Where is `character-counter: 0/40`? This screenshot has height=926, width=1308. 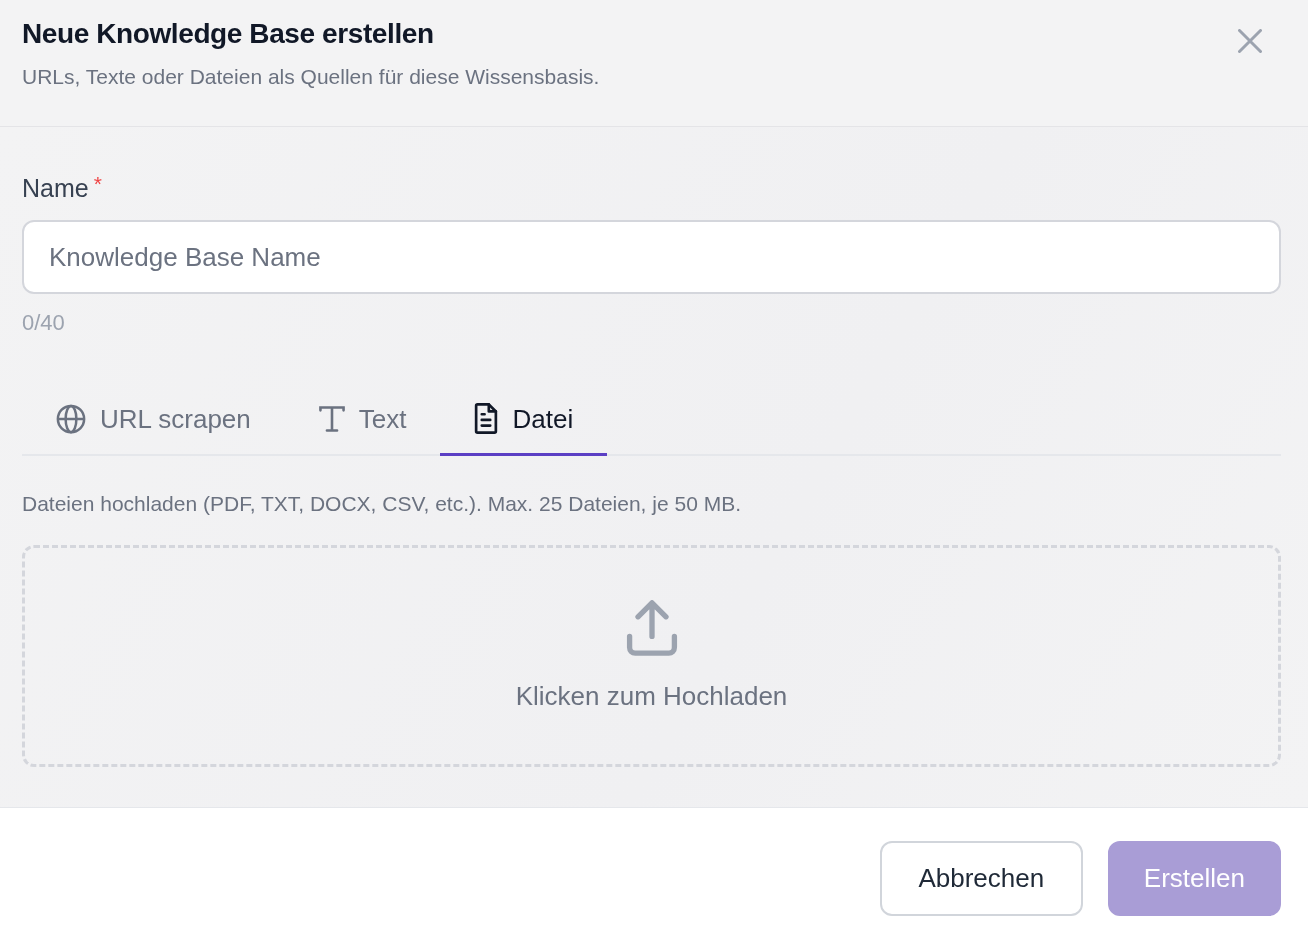 character-counter: 0/40 is located at coordinates (44, 323).